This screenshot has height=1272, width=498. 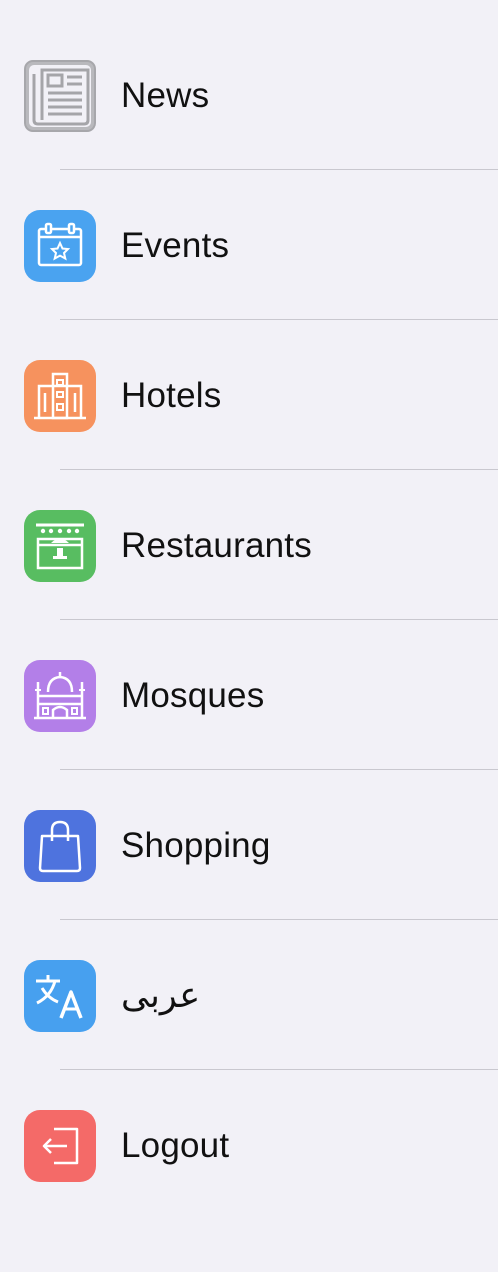 What do you see at coordinates (60, 1146) in the screenshot?
I see `logout-icon` at bounding box center [60, 1146].